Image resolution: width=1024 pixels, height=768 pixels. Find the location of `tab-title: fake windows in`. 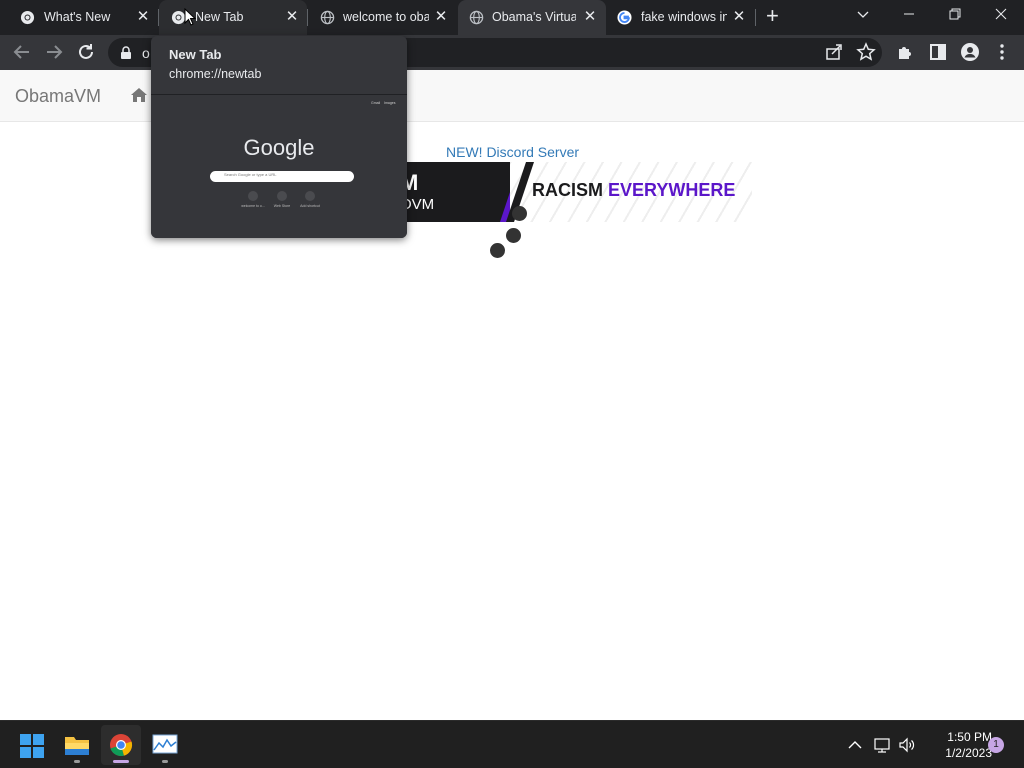

tab-title: fake windows in is located at coordinates (684, 17).